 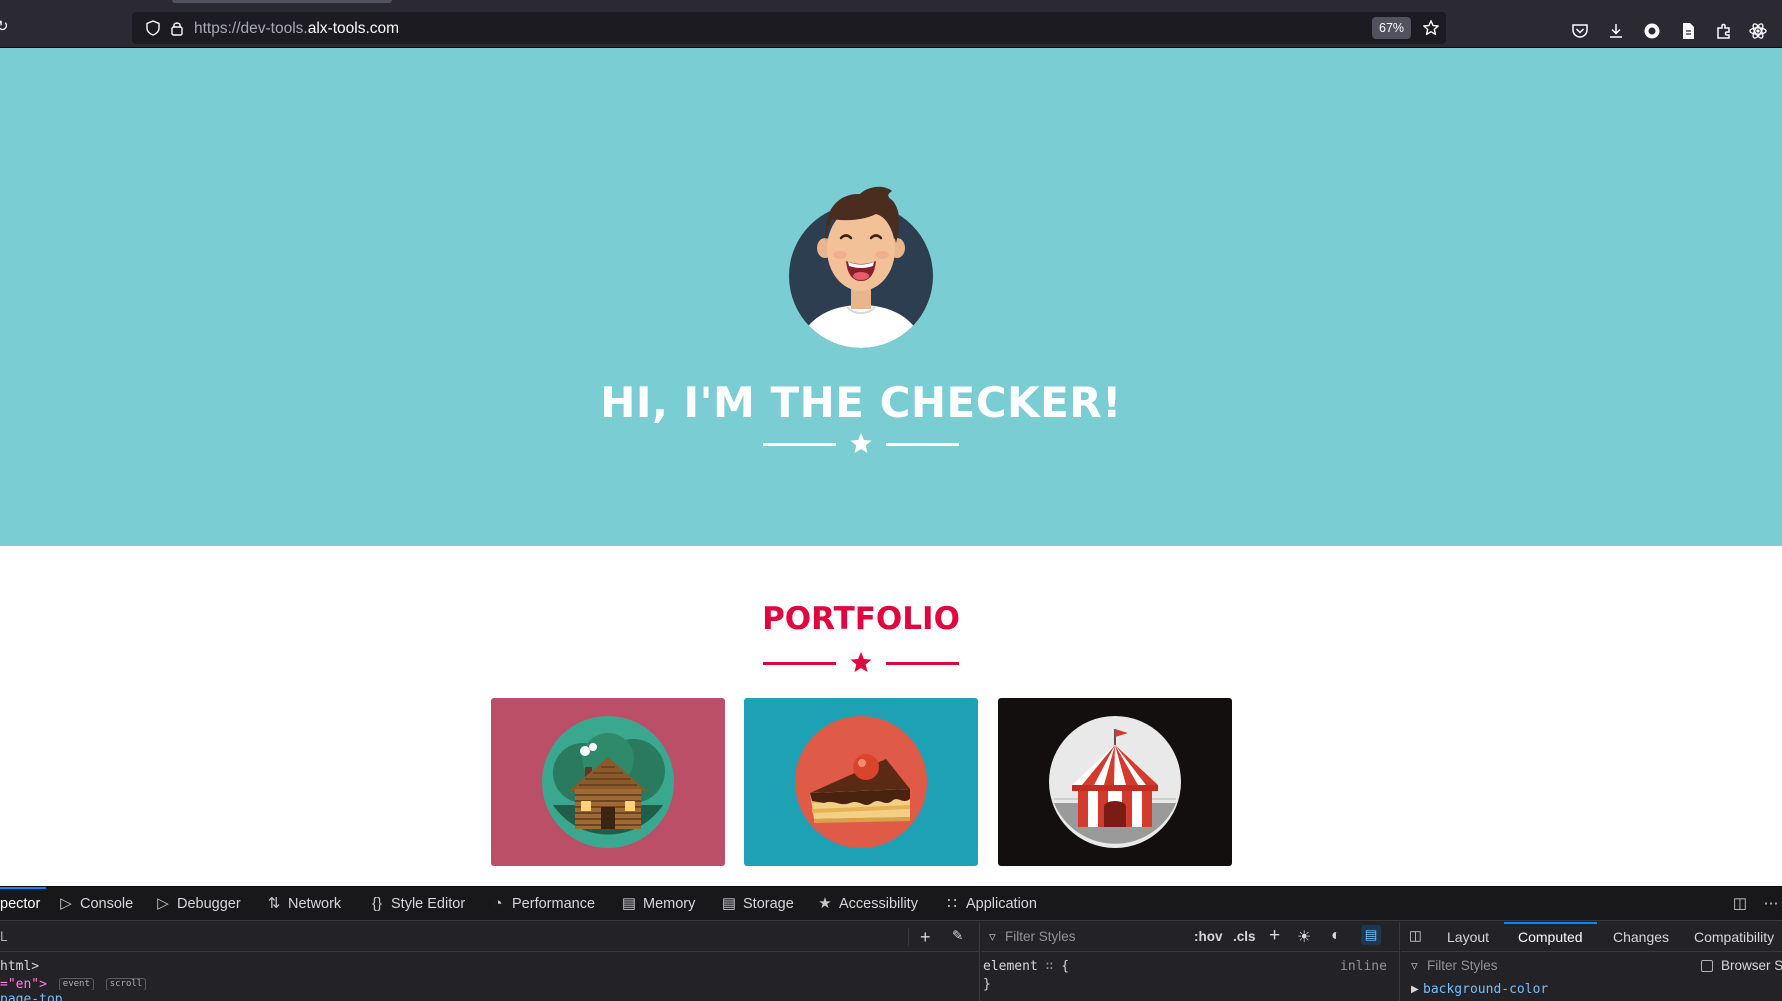 I want to click on tab-console: ▷ Console, so click(x=94, y=904).